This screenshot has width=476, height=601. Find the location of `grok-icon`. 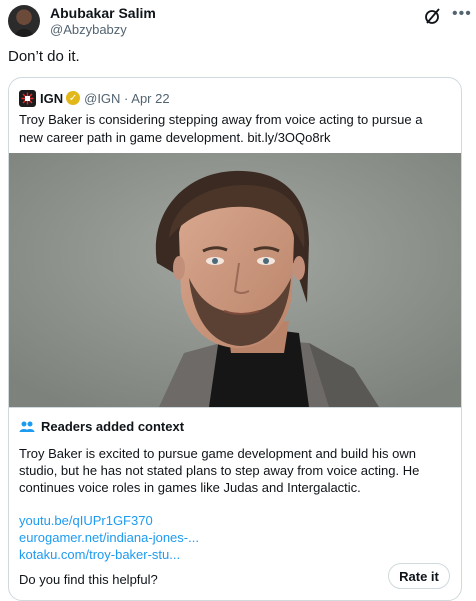

grok-icon is located at coordinates (433, 16).